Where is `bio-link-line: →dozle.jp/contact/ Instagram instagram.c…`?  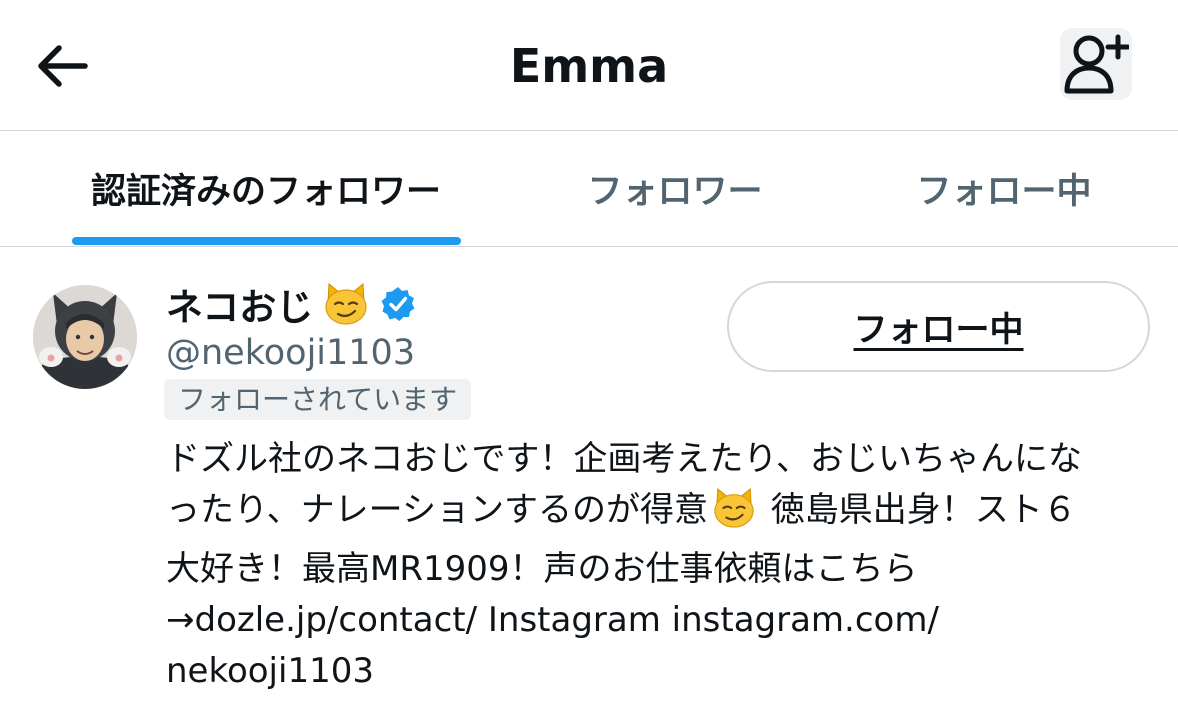 bio-link-line: →dozle.jp/contact/ Instagram instagram.c… is located at coordinates (666, 620).